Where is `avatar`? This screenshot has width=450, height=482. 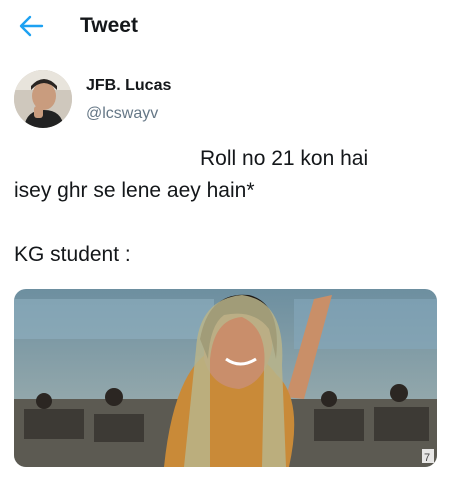
avatar is located at coordinates (43, 99).